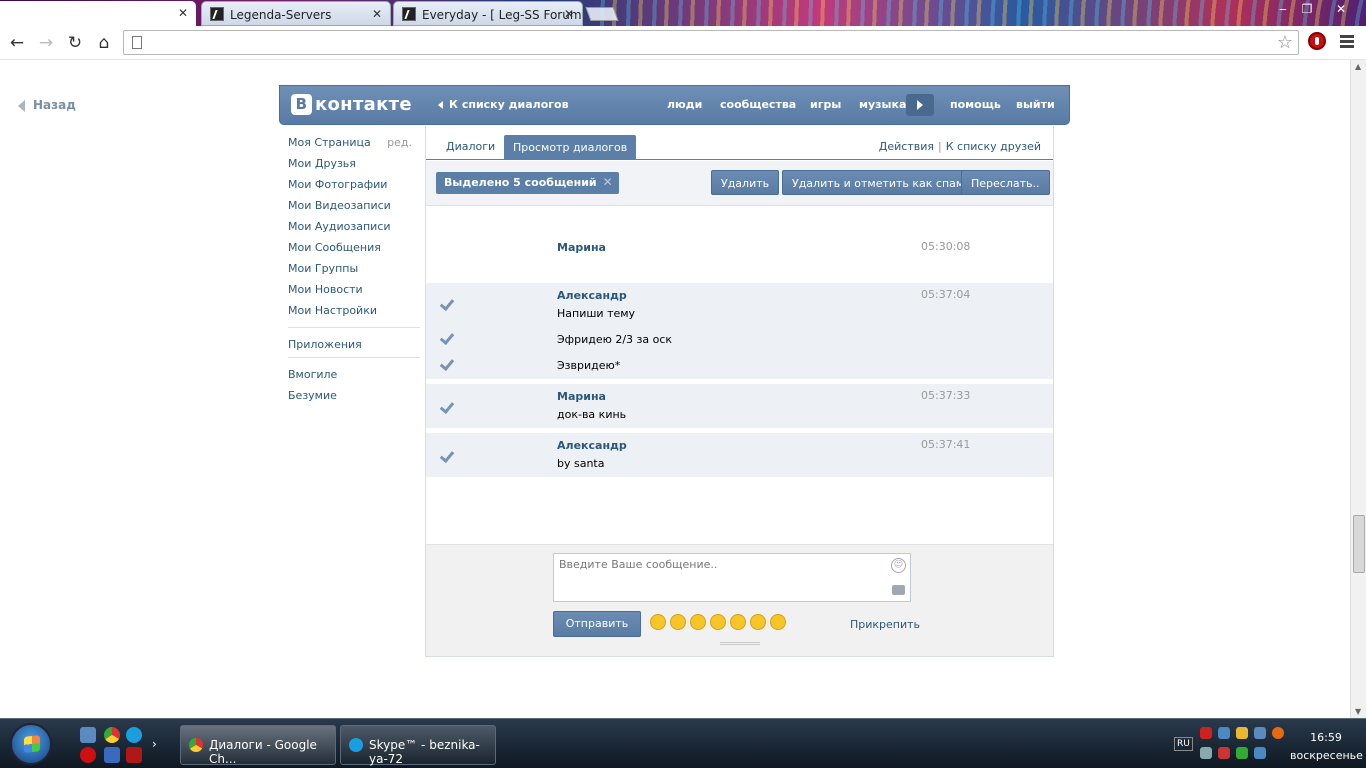 The height and width of the screenshot is (768, 1366). I want to click on kiss-emoji-icon, so click(678, 622).